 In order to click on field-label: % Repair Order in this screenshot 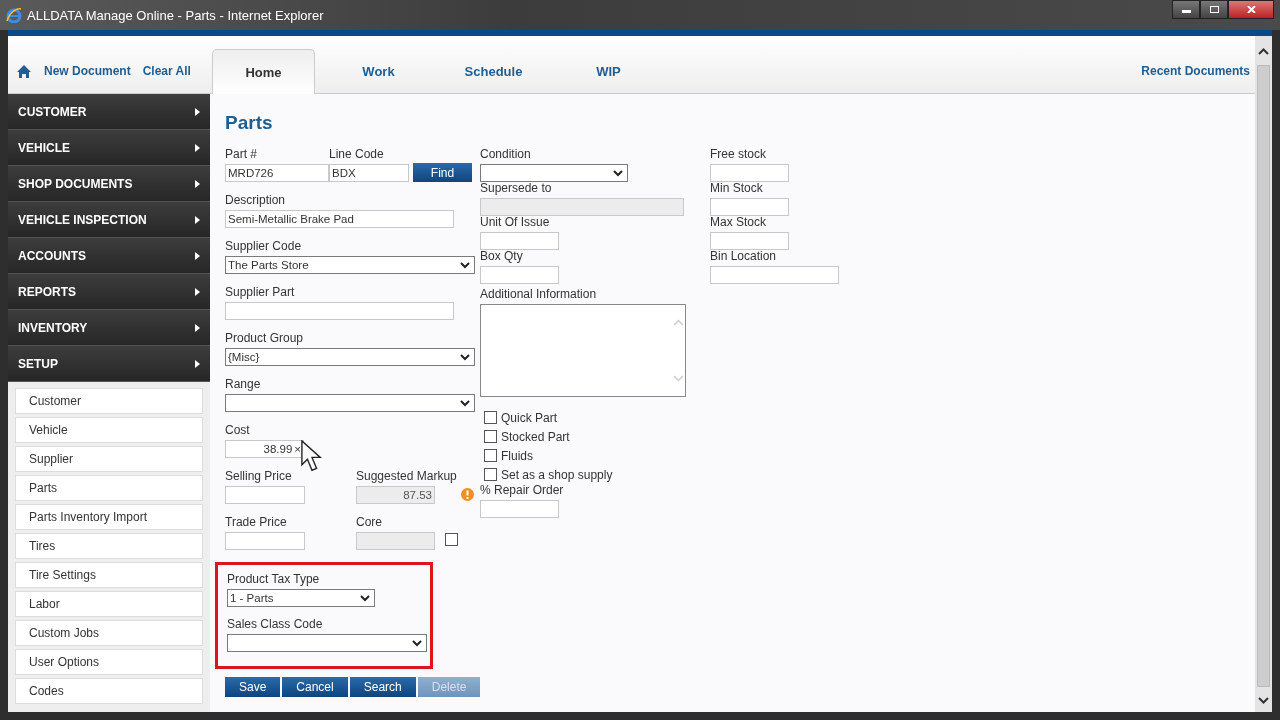, I will do `click(522, 490)`.